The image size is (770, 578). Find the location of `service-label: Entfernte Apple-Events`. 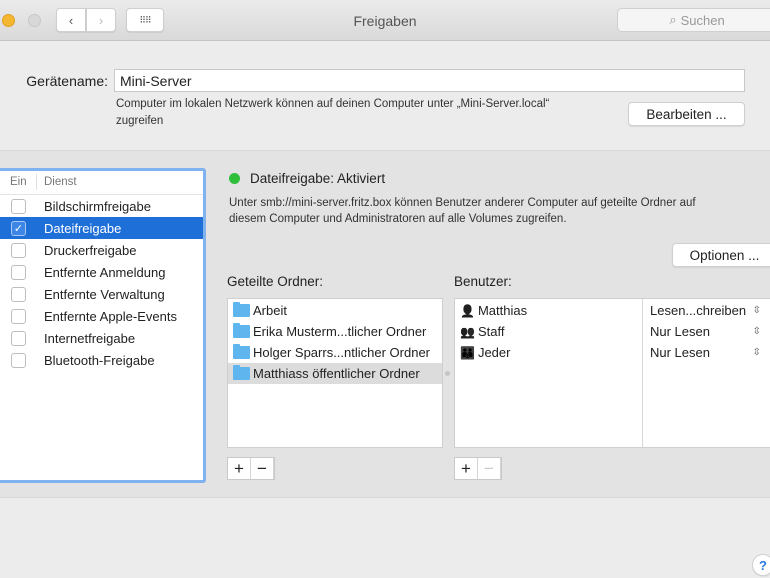

service-label: Entfernte Apple-Events is located at coordinates (110, 316).